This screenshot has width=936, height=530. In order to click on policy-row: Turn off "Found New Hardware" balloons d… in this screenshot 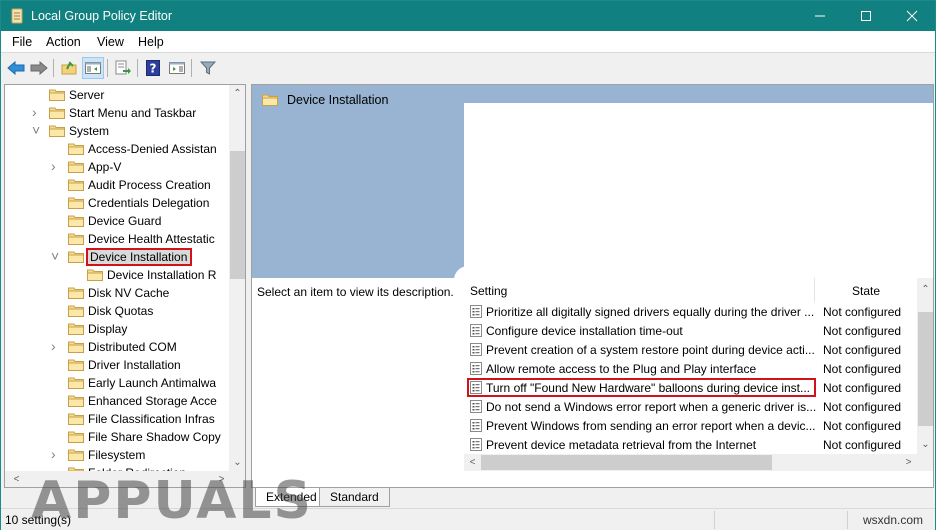, I will do `click(689, 387)`.